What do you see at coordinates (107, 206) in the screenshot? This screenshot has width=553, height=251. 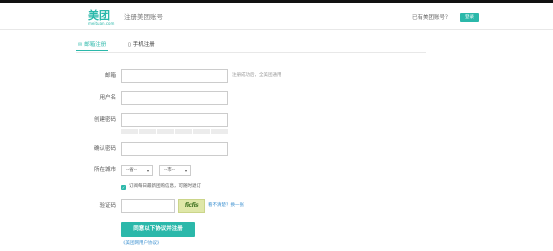 I see `captcha-label: 验证码` at bounding box center [107, 206].